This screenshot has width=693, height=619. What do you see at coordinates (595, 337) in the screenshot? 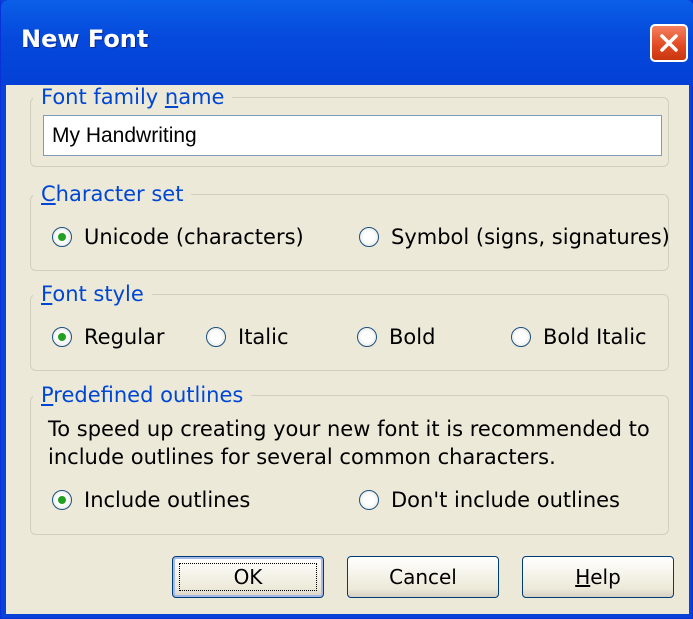
I see `radio-bold-italic-label: Bold Italic` at bounding box center [595, 337].